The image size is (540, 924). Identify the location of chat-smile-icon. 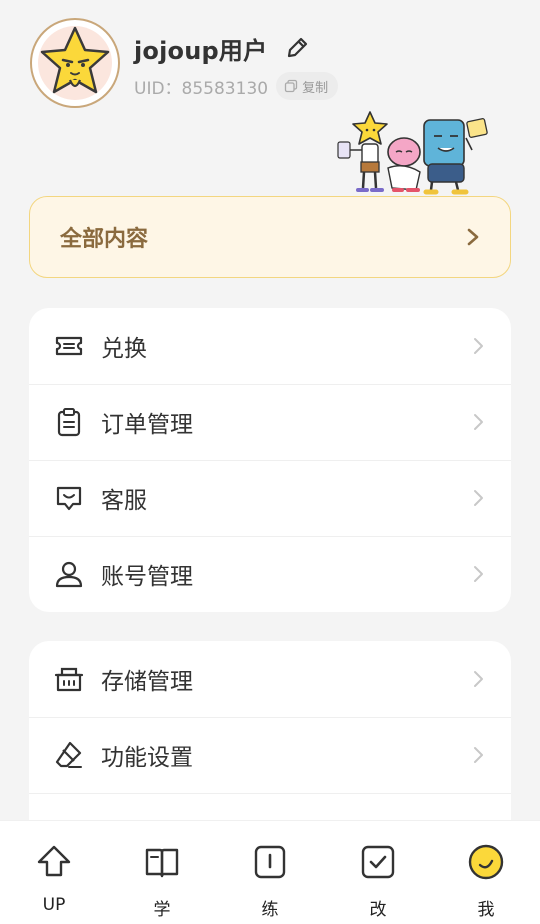
(69, 498).